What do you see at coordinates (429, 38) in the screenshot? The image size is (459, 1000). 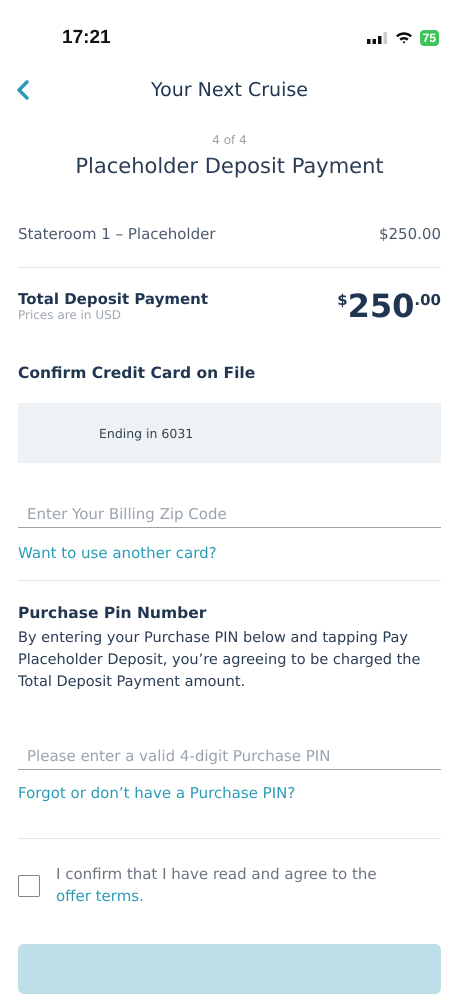 I see `battery-level: 75` at bounding box center [429, 38].